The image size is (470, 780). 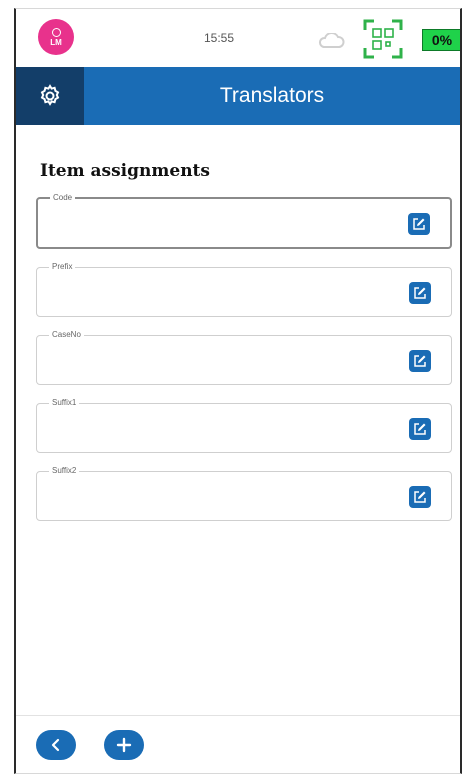 What do you see at coordinates (331, 40) in the screenshot?
I see `cloud-icon` at bounding box center [331, 40].